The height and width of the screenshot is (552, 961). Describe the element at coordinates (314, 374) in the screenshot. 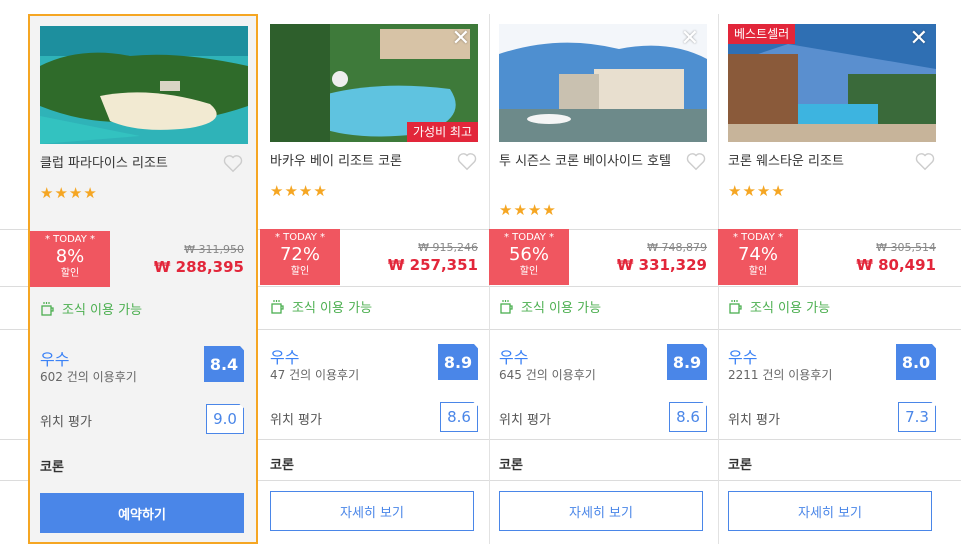

I see `review-count: 47 건의 이용후기` at that location.